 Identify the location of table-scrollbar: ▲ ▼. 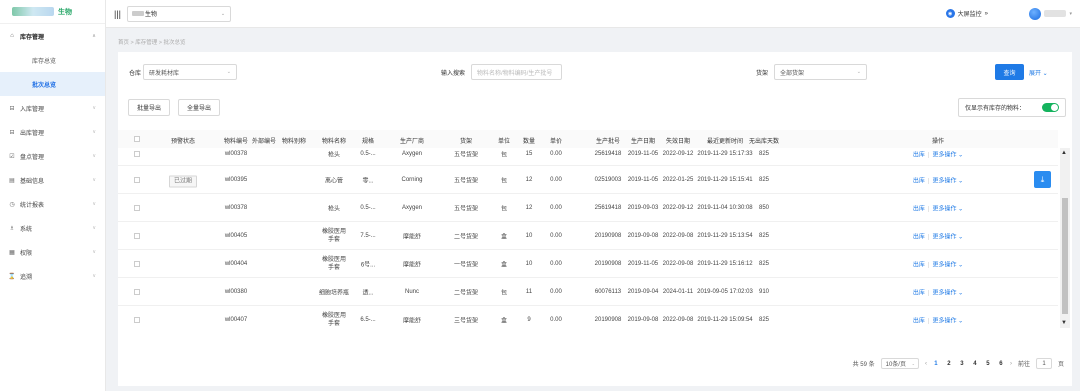
(1065, 238).